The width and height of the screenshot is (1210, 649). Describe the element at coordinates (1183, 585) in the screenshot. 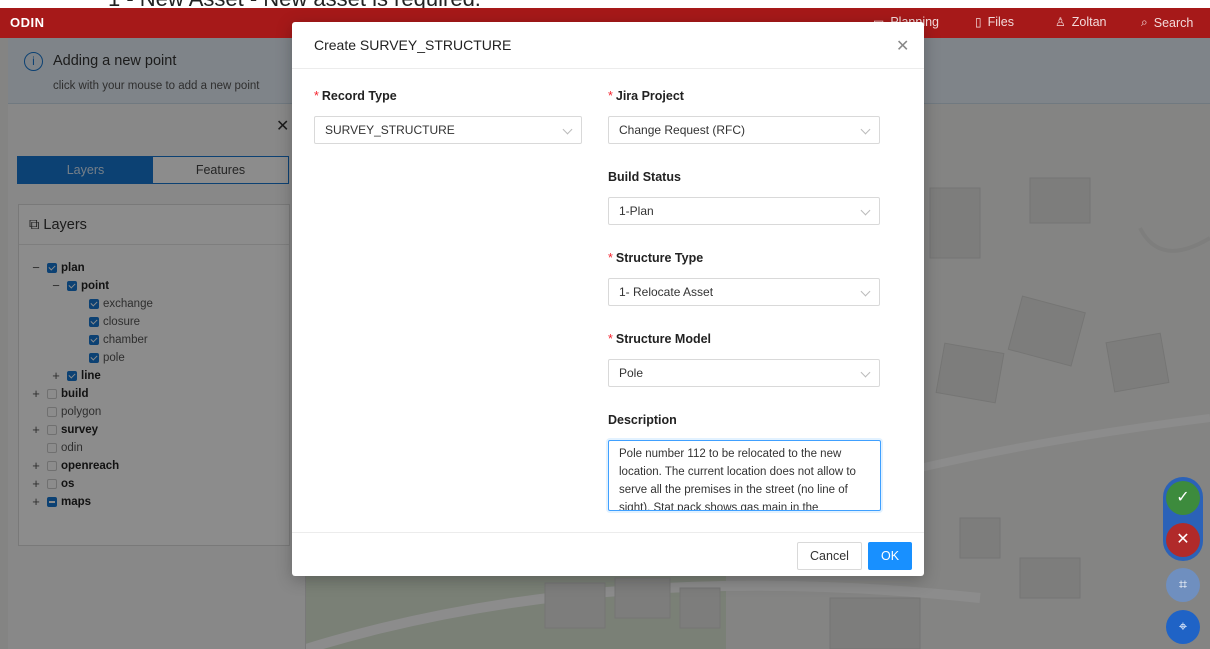

I see `crop-icon: ⌗` at that location.